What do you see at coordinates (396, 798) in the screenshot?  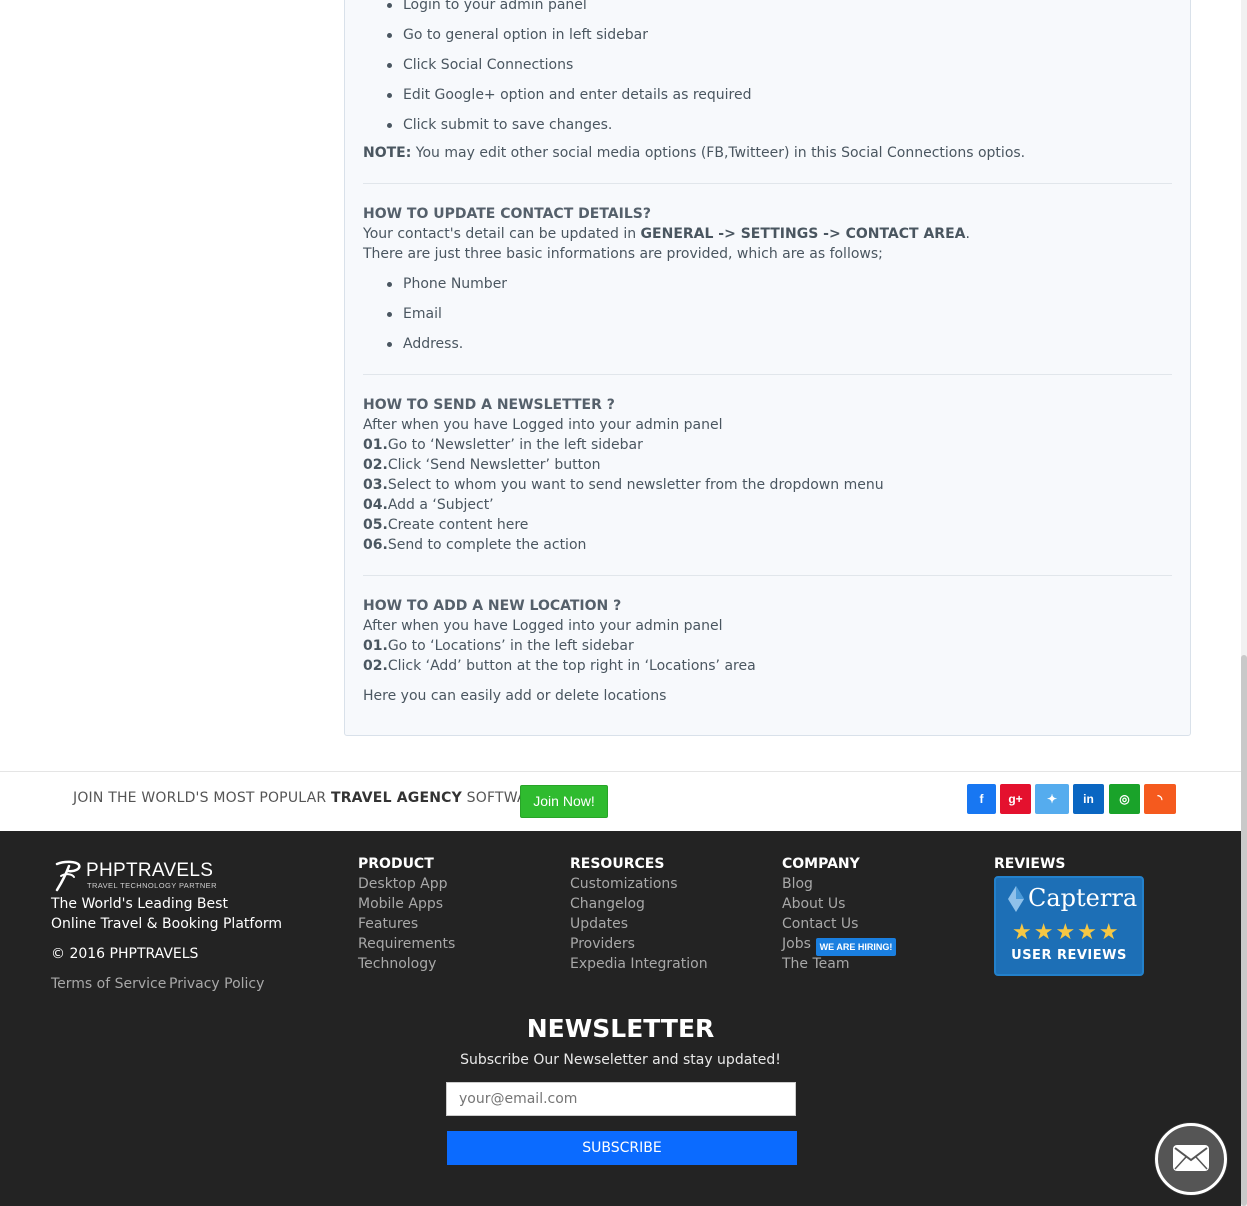 I see `join-text-highlight: TRAVEL AGENCY` at bounding box center [396, 798].